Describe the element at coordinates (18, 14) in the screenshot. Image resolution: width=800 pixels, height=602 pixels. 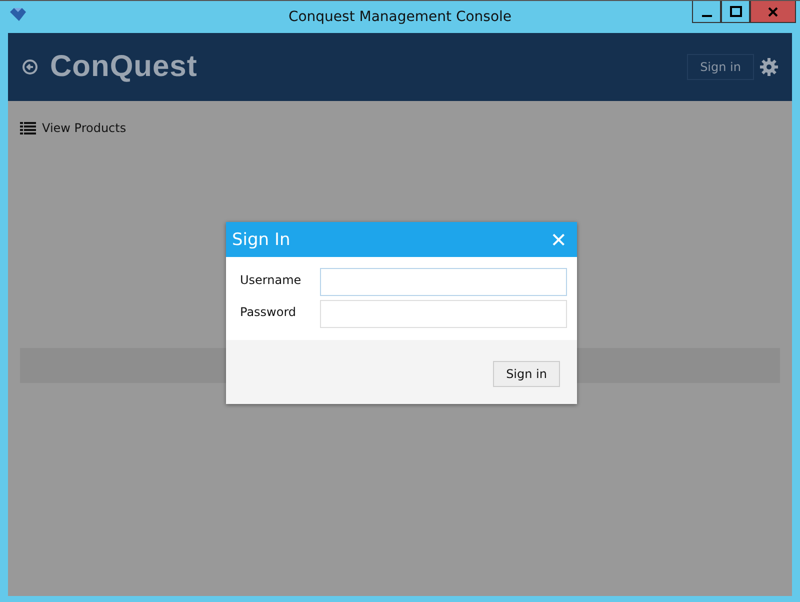
I see `gem-icon` at that location.